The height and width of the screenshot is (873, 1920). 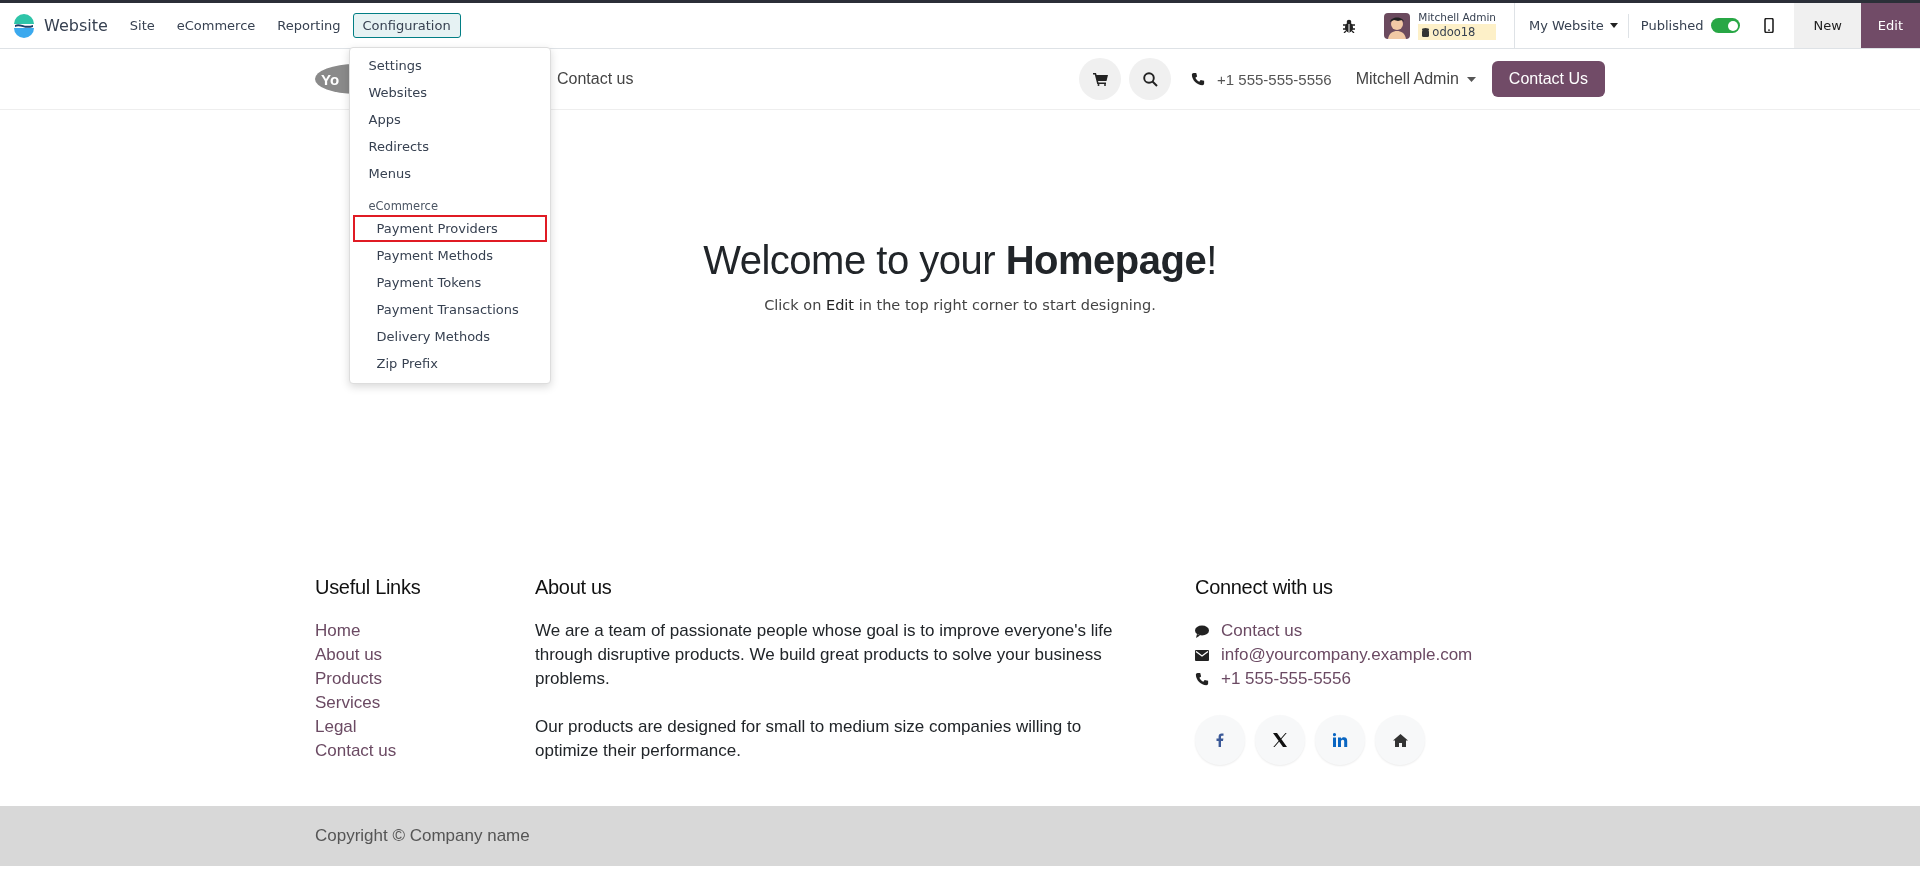 What do you see at coordinates (1264, 587) in the screenshot?
I see `footer-heading: Connect with us` at bounding box center [1264, 587].